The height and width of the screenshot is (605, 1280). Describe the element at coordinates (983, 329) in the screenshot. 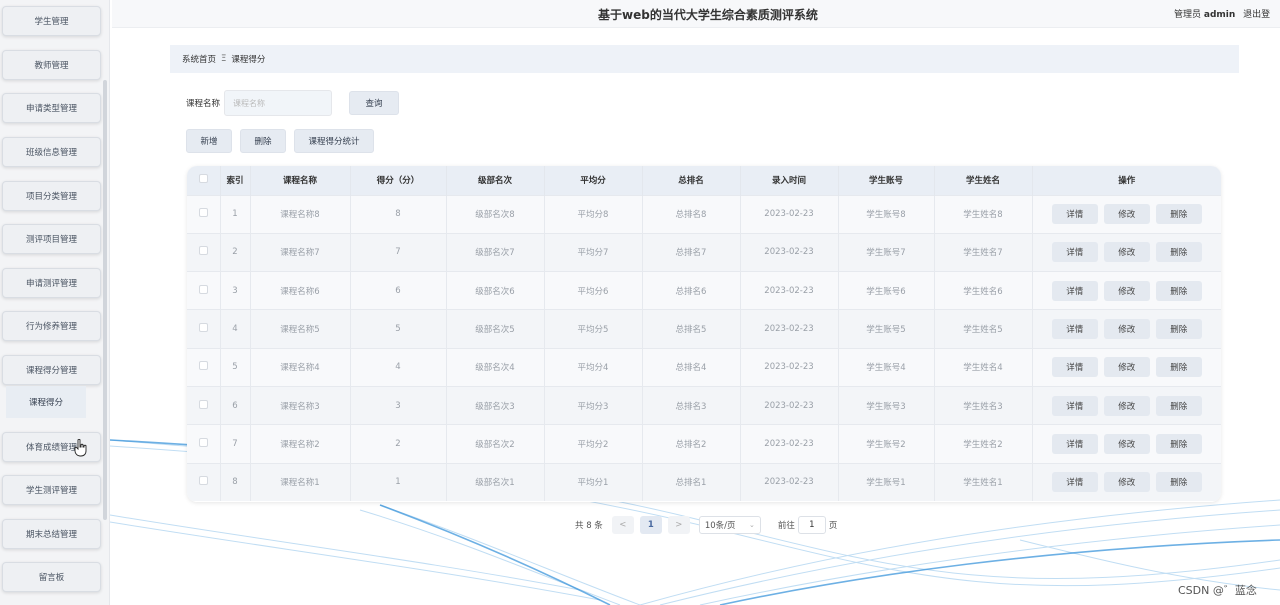

I see `cell-student-name: 学生姓名5` at that location.